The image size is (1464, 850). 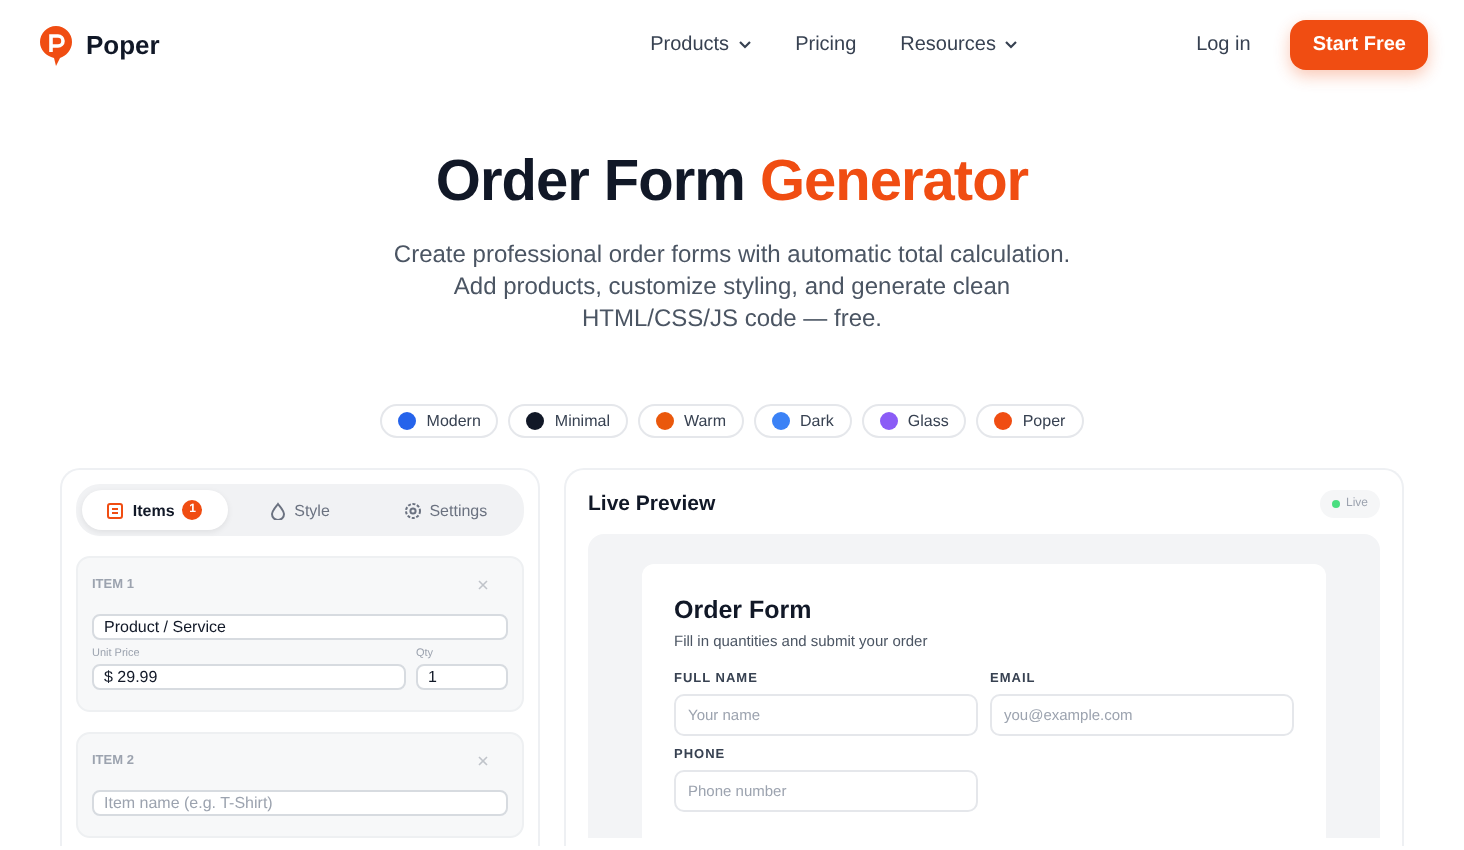 I want to click on list-icon, so click(x=115, y=510).